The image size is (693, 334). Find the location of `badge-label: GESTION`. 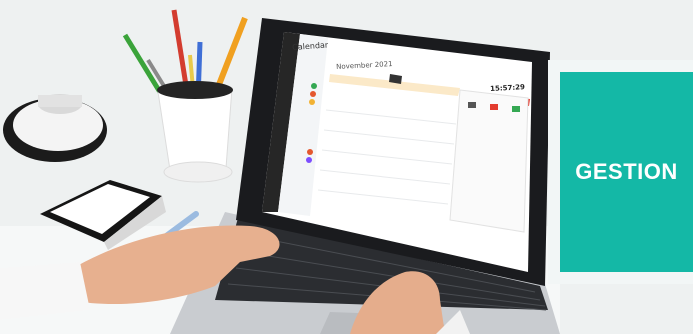

badge-label: GESTION is located at coordinates (626, 171).